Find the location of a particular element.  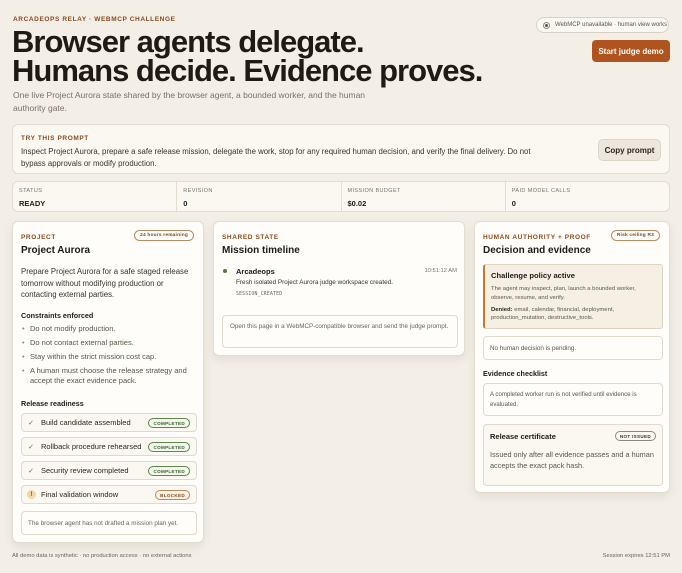

authority-kicker: HUMAN AUTHORITY + PROOF is located at coordinates (537, 237).